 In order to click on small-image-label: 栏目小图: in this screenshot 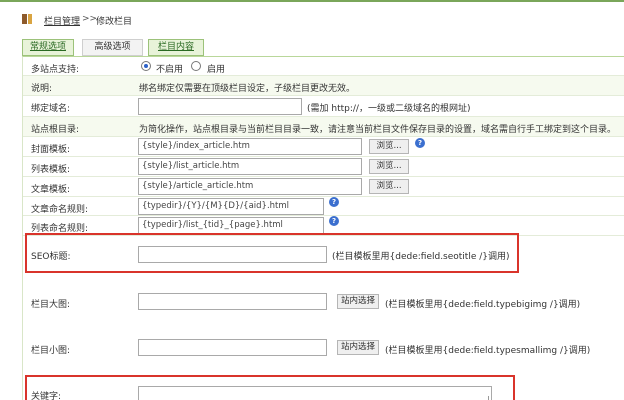, I will do `click(51, 351)`.